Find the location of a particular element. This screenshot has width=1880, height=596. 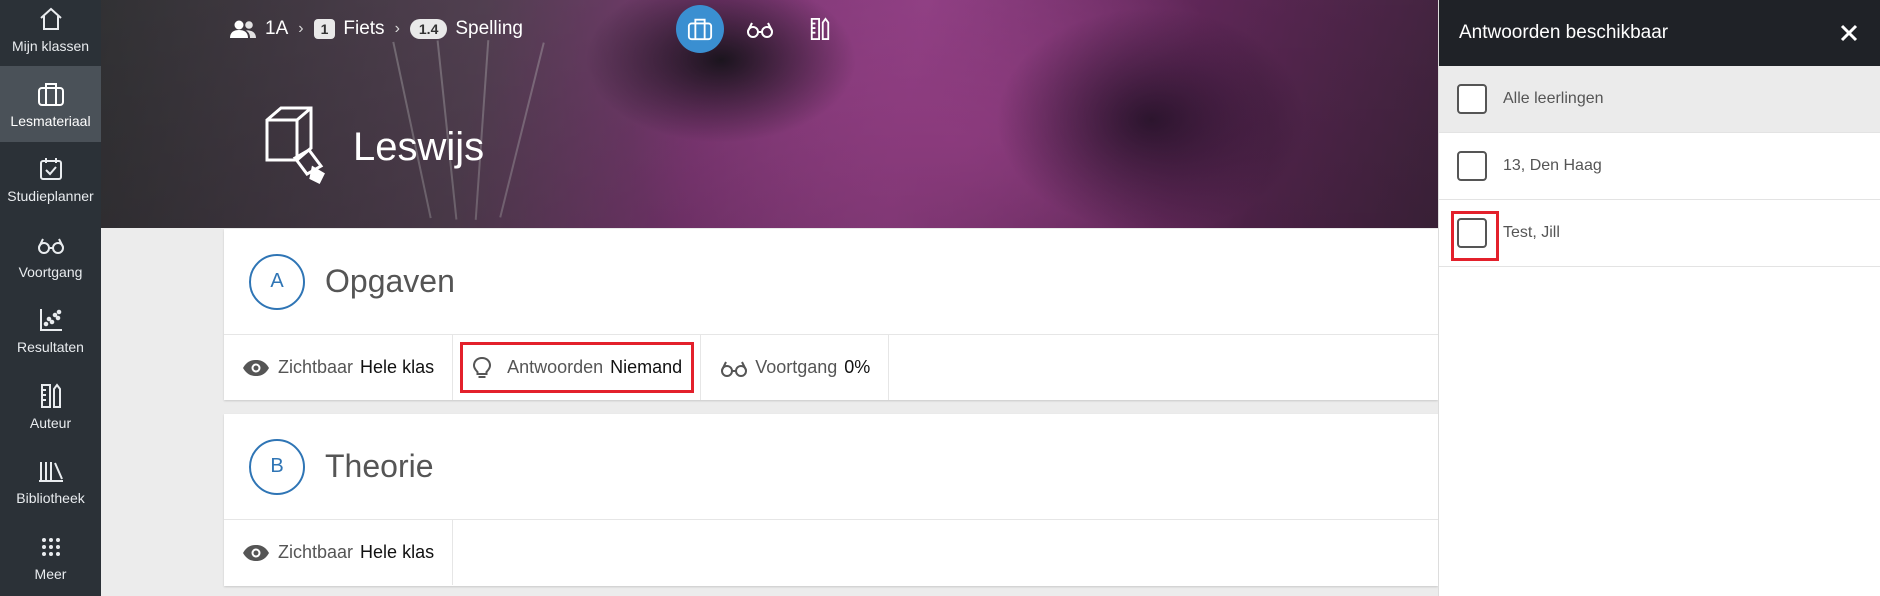

all-students-checkbox is located at coordinates (1472, 99).